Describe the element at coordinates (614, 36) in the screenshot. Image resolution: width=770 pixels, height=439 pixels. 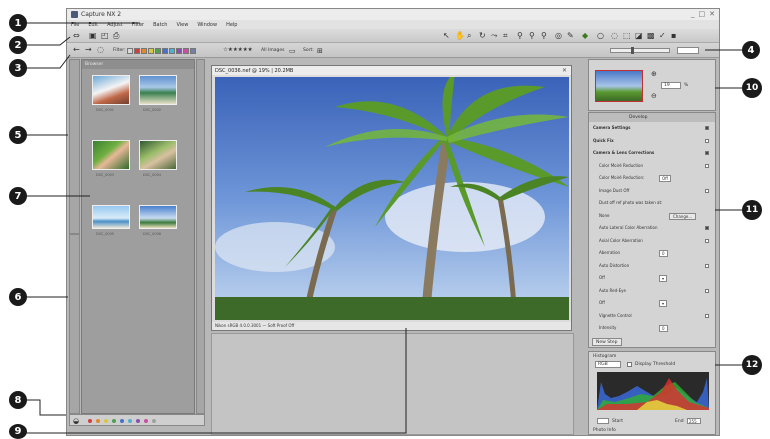
I see `lasso-icon: ◌` at that location.